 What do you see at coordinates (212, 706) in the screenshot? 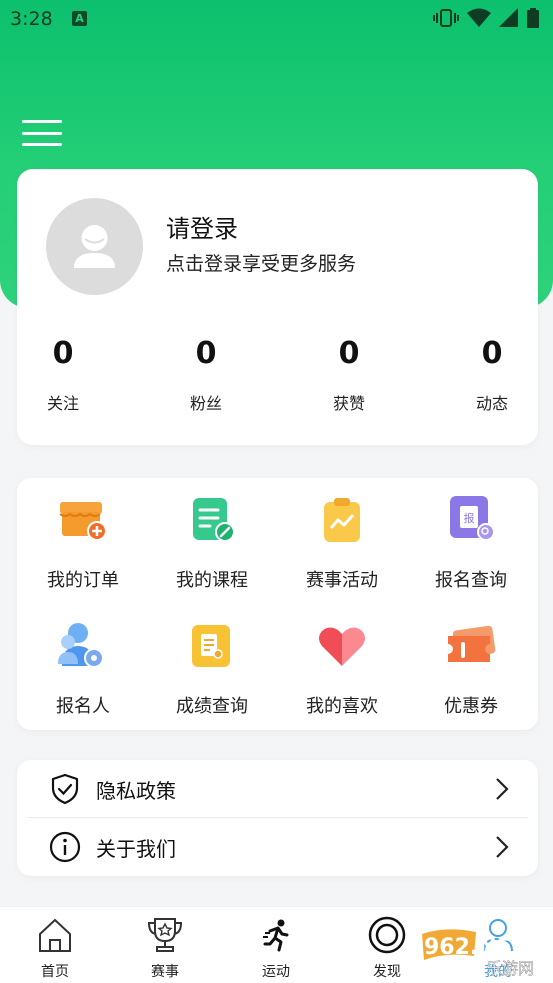
I see `feature-label: 成绩查询` at bounding box center [212, 706].